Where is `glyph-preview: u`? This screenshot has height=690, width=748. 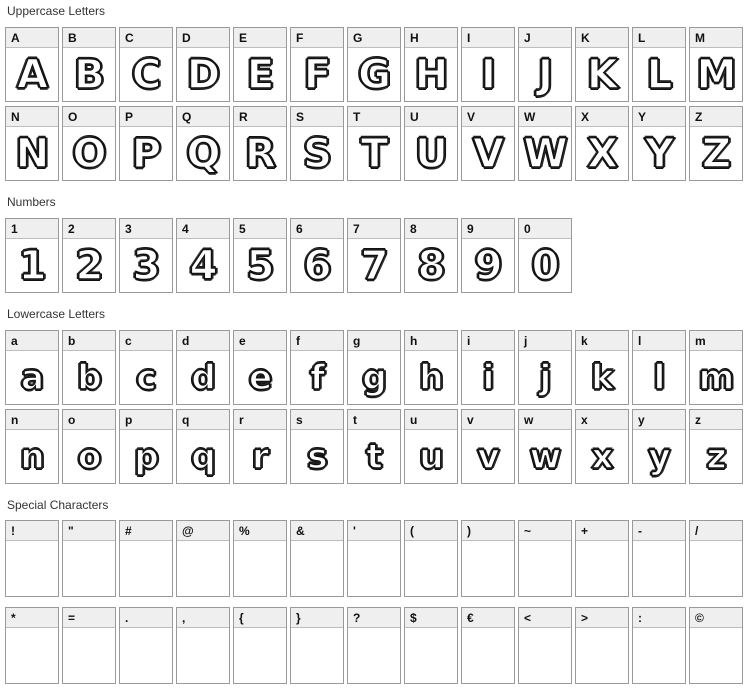 glyph-preview: u is located at coordinates (431, 456).